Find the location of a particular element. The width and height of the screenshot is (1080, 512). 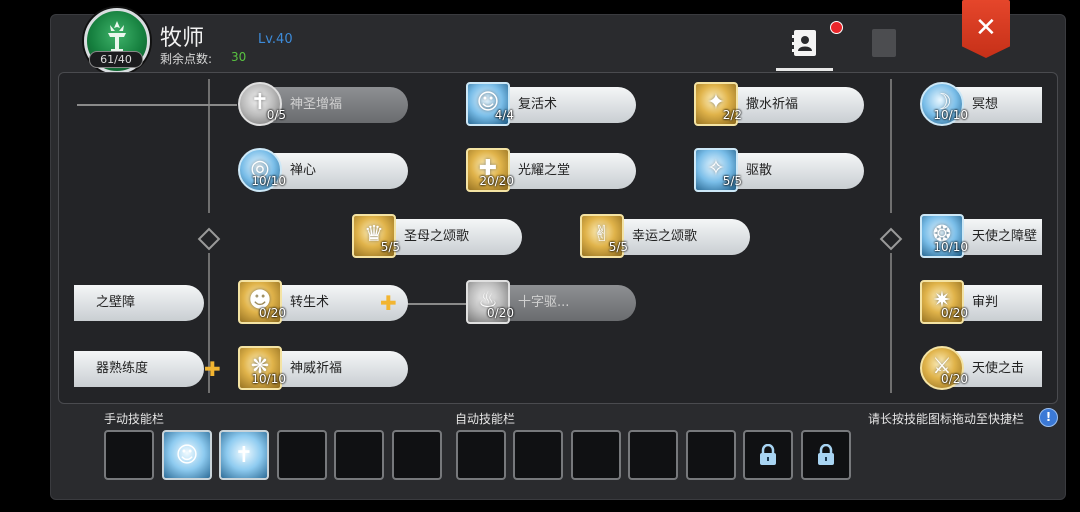

auto-skill-bar-label: 自动技能栏 is located at coordinates (485, 419).